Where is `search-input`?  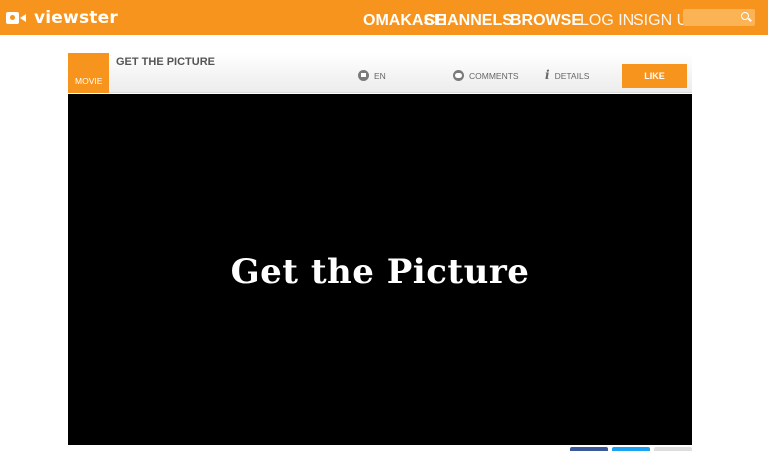 search-input is located at coordinates (719, 17).